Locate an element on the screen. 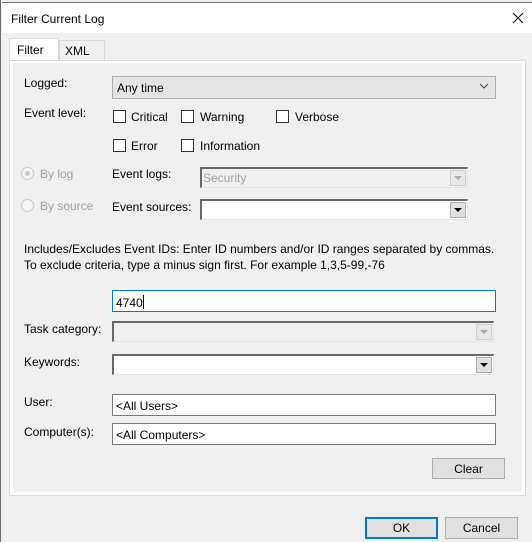 The height and width of the screenshot is (542, 532). computers-input: <All Computers> is located at coordinates (304, 434).